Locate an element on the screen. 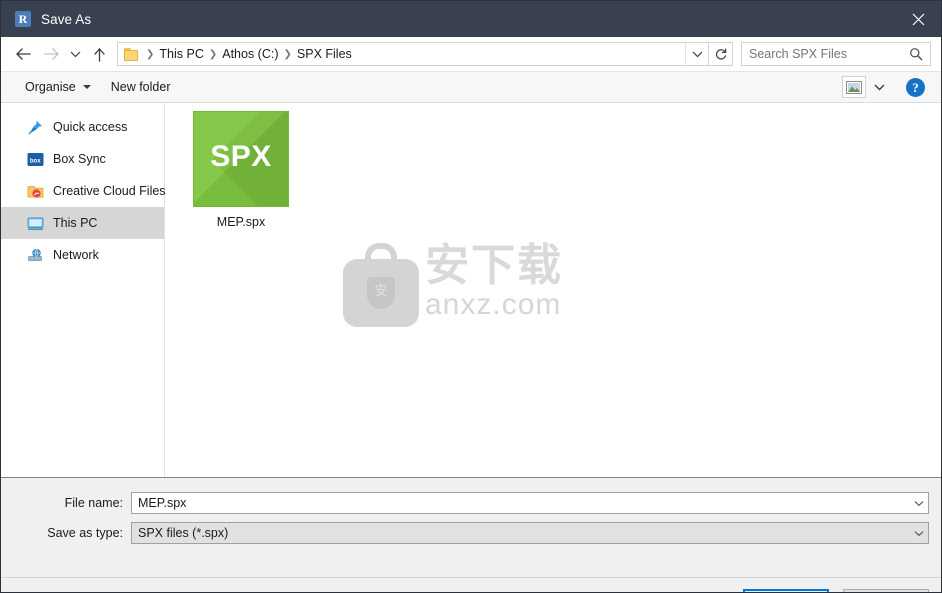 The image size is (942, 593). watermark-shield-glyph: 安 is located at coordinates (381, 293).